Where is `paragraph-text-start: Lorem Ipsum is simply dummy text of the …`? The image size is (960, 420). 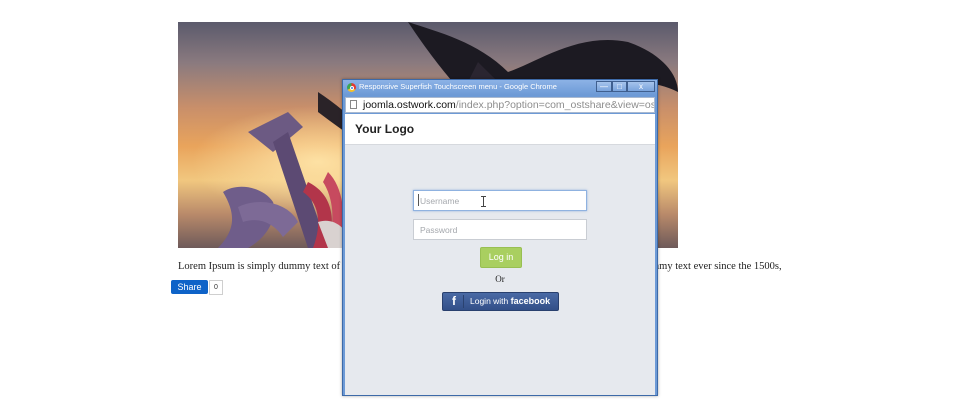
paragraph-text-start: Lorem Ipsum is simply dummy text of the … is located at coordinates (271, 266).